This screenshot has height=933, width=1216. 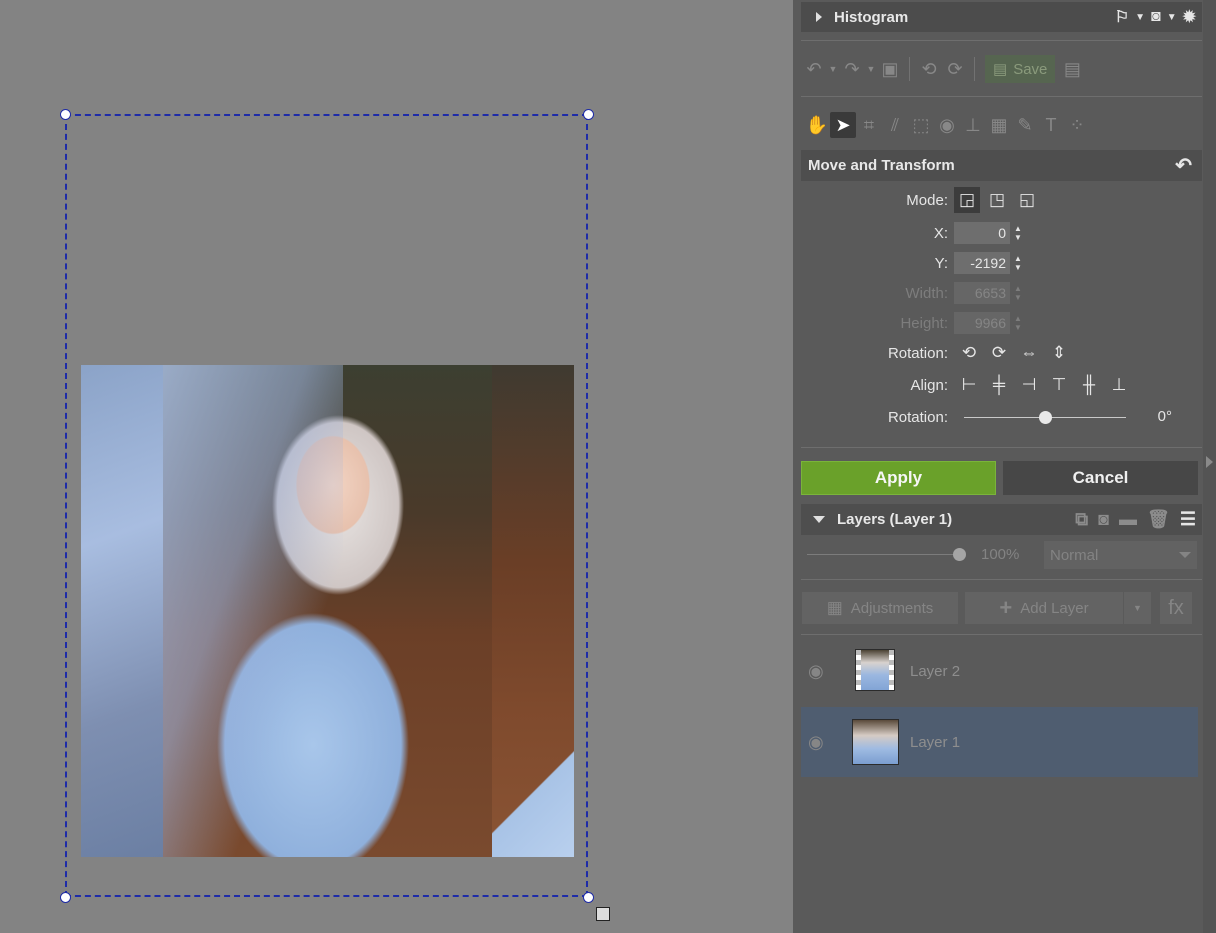 I want to click on mask-icon: ◙, so click(x=1156, y=17).